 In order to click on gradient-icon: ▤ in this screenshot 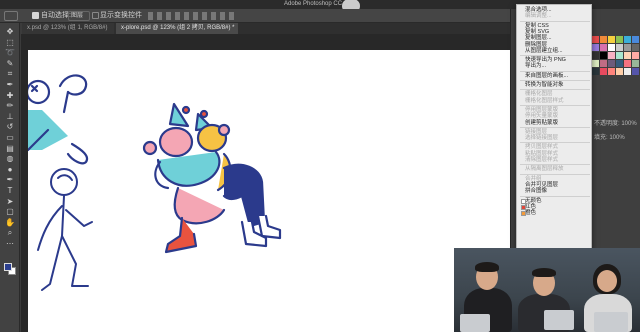, I will do `click(10, 149)`.